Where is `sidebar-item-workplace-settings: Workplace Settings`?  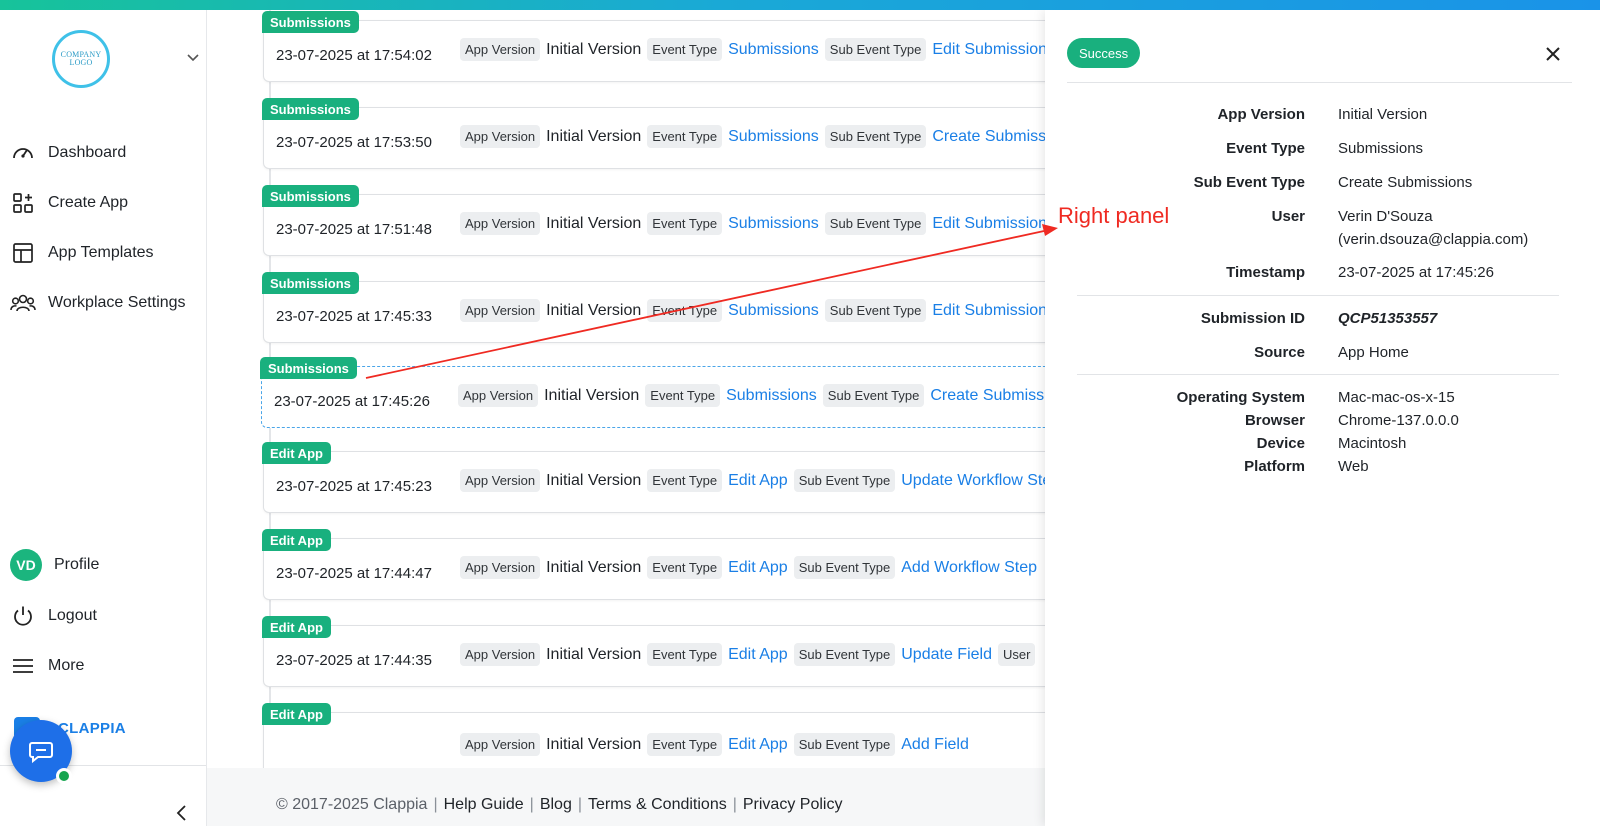
sidebar-item-workplace-settings: Workplace Settings is located at coordinates (98, 303).